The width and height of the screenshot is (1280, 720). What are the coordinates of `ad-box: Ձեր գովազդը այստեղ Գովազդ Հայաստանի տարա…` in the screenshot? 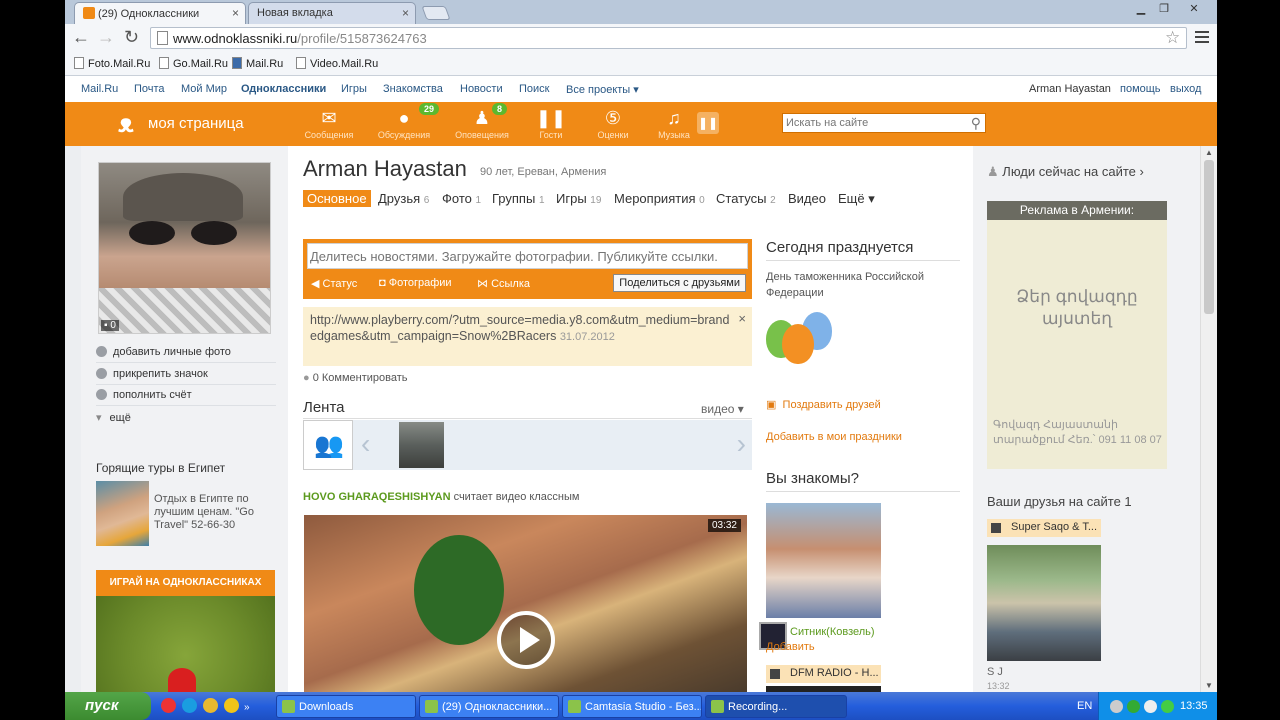 It's located at (1077, 344).